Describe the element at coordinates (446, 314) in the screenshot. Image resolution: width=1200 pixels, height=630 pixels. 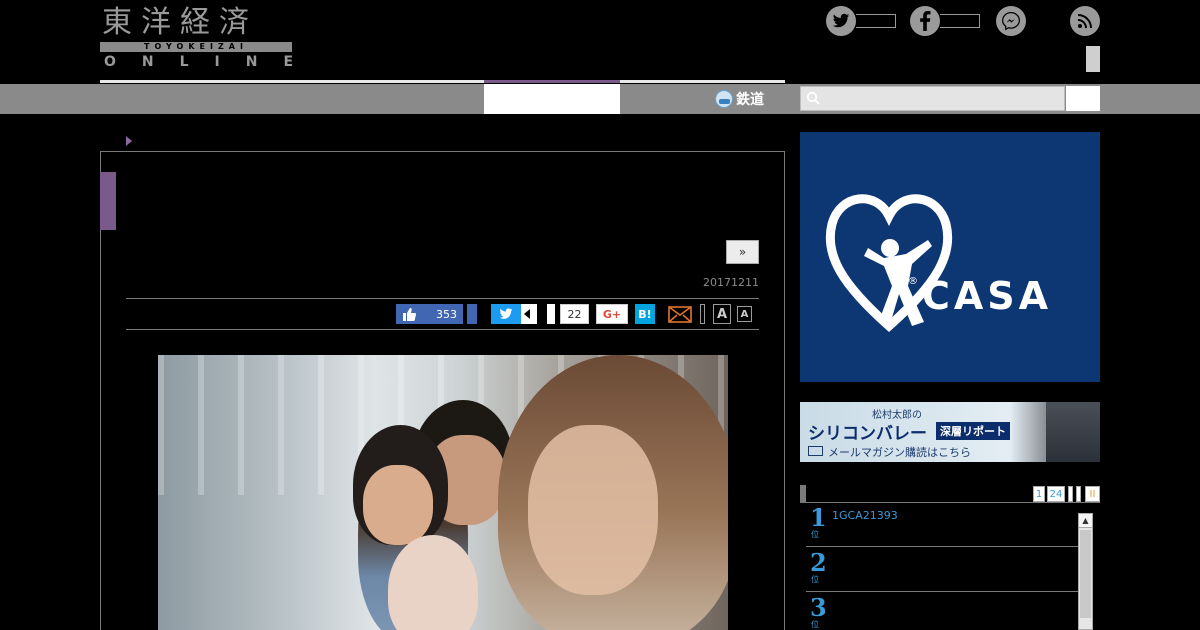
I see `facebook-like-count: 353` at that location.